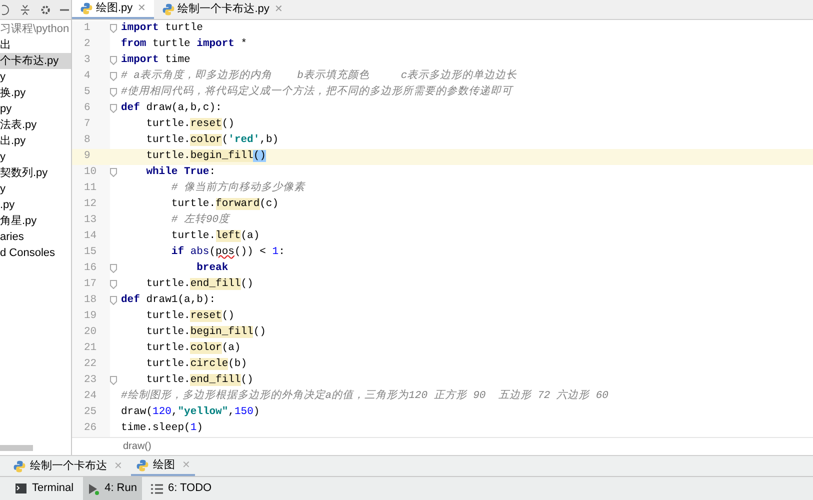  What do you see at coordinates (35, 253) in the screenshot?
I see `project-tree-item: d Consoles` at bounding box center [35, 253].